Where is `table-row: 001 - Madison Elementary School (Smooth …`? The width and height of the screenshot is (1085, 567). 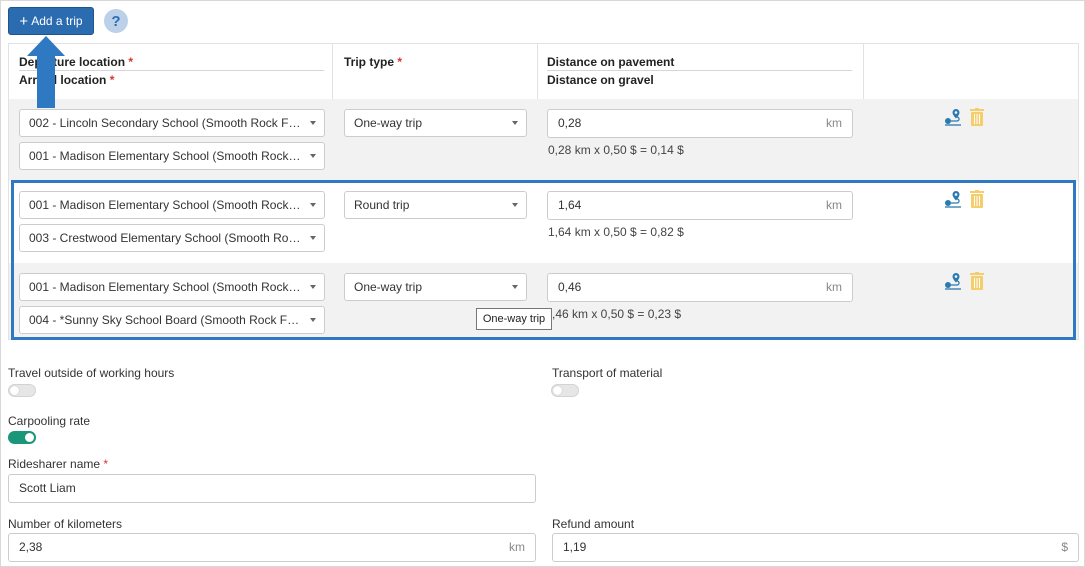 table-row: 001 - Madison Elementary School (Smooth … is located at coordinates (543, 222).